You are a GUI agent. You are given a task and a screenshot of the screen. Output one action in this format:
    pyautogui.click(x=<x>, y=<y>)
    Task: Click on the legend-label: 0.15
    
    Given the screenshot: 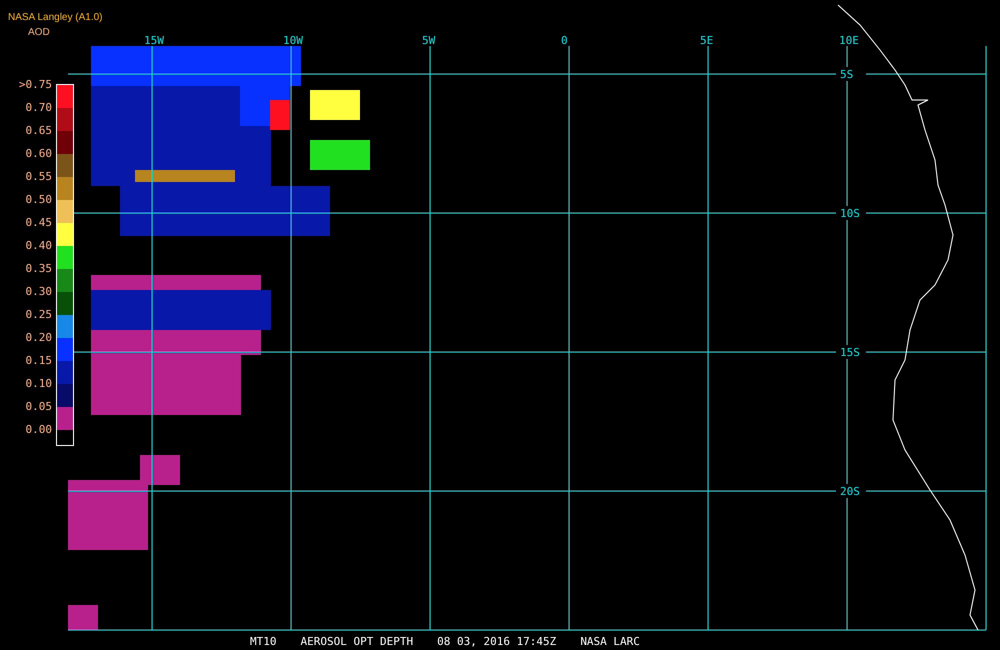 What is the action you would take?
    pyautogui.click(x=39, y=361)
    